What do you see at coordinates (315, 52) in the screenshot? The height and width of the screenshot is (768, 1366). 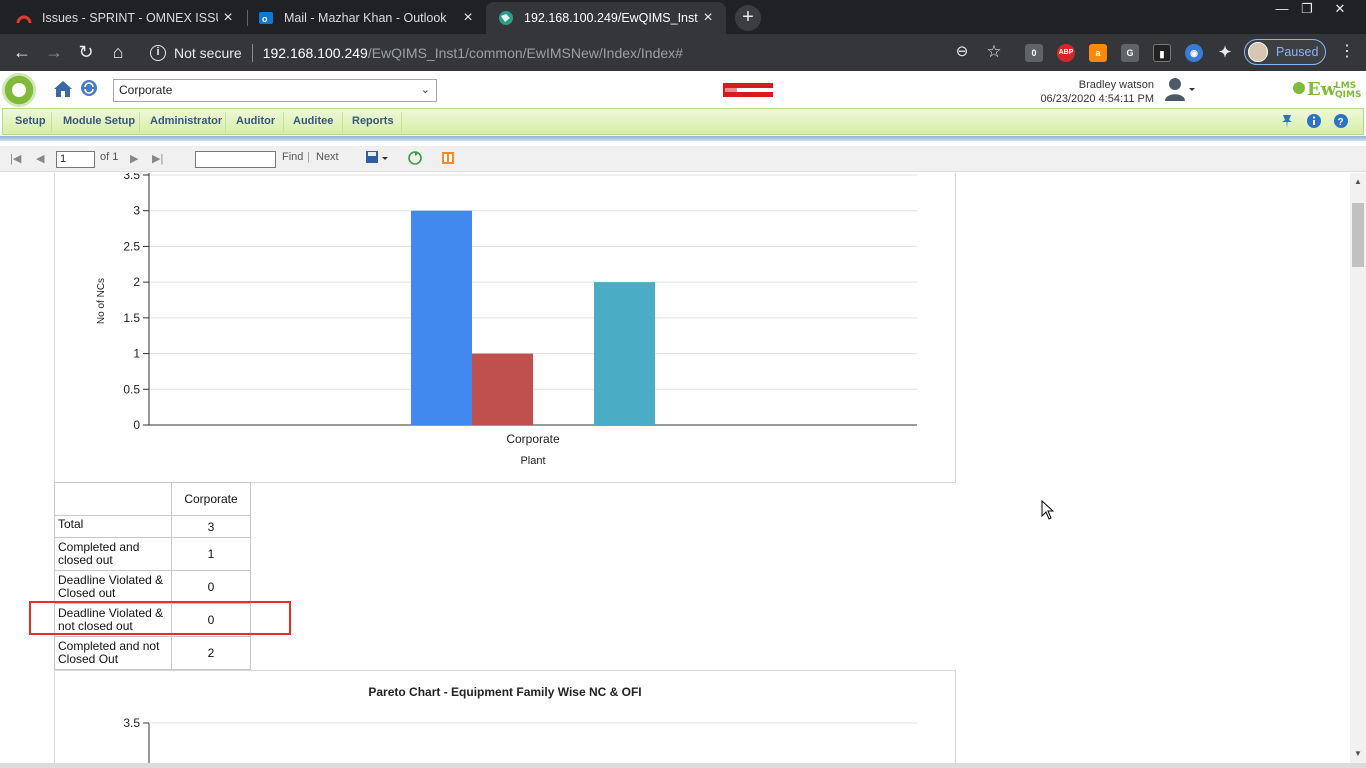 I see `url-host: 192.168.100.249` at bounding box center [315, 52].